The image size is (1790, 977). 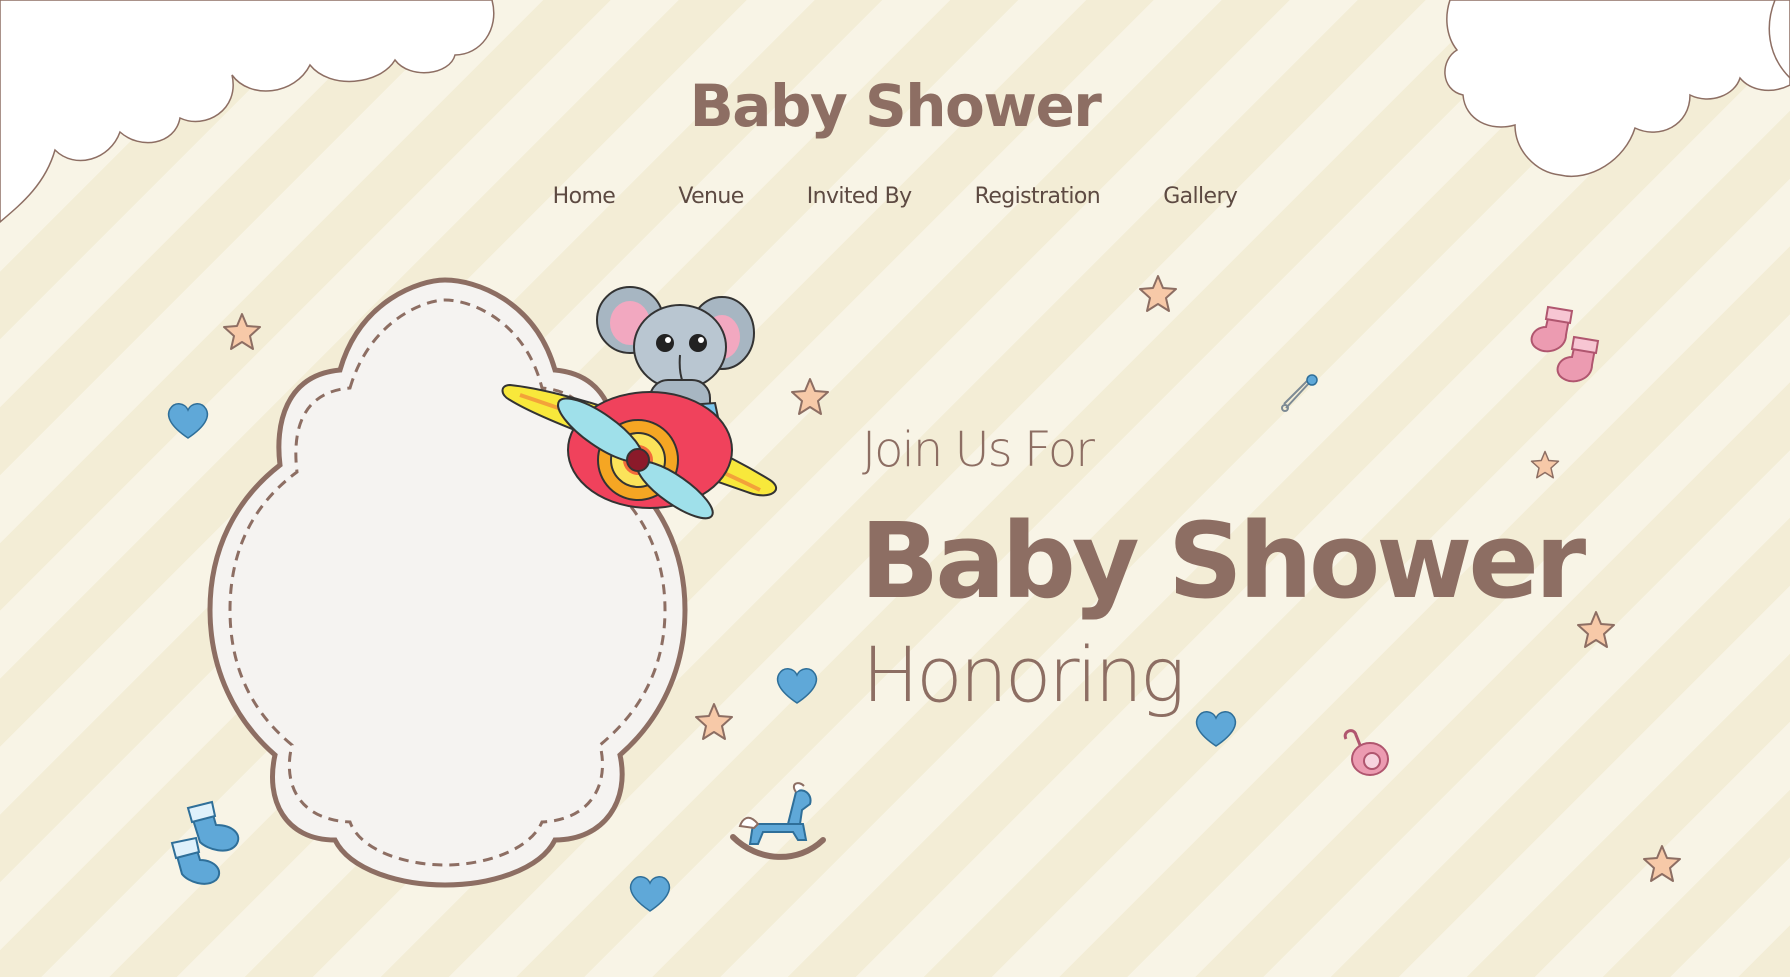 What do you see at coordinates (205, 842) in the screenshot?
I see `baby-socks-blue-icon` at bounding box center [205, 842].